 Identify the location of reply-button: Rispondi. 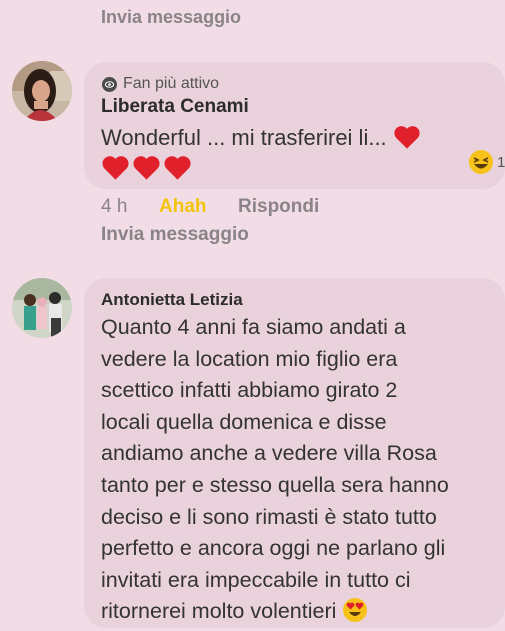
(278, 207).